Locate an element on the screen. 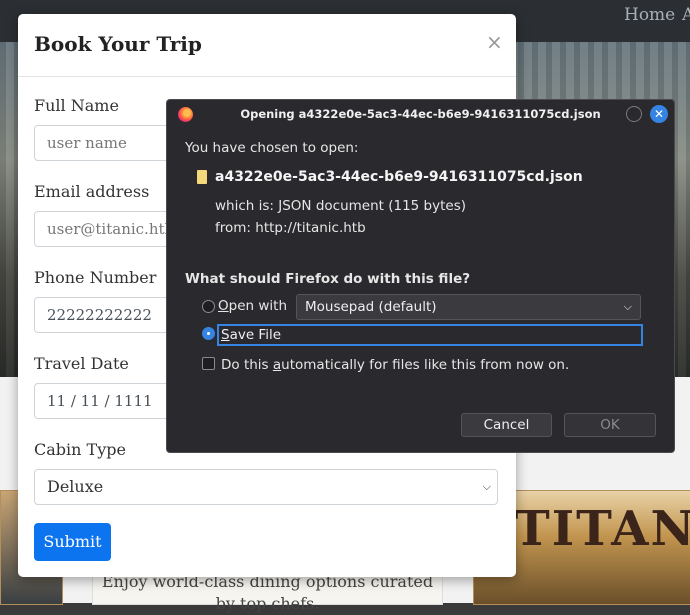  file-source-value: http://titanic.htb is located at coordinates (310, 228).